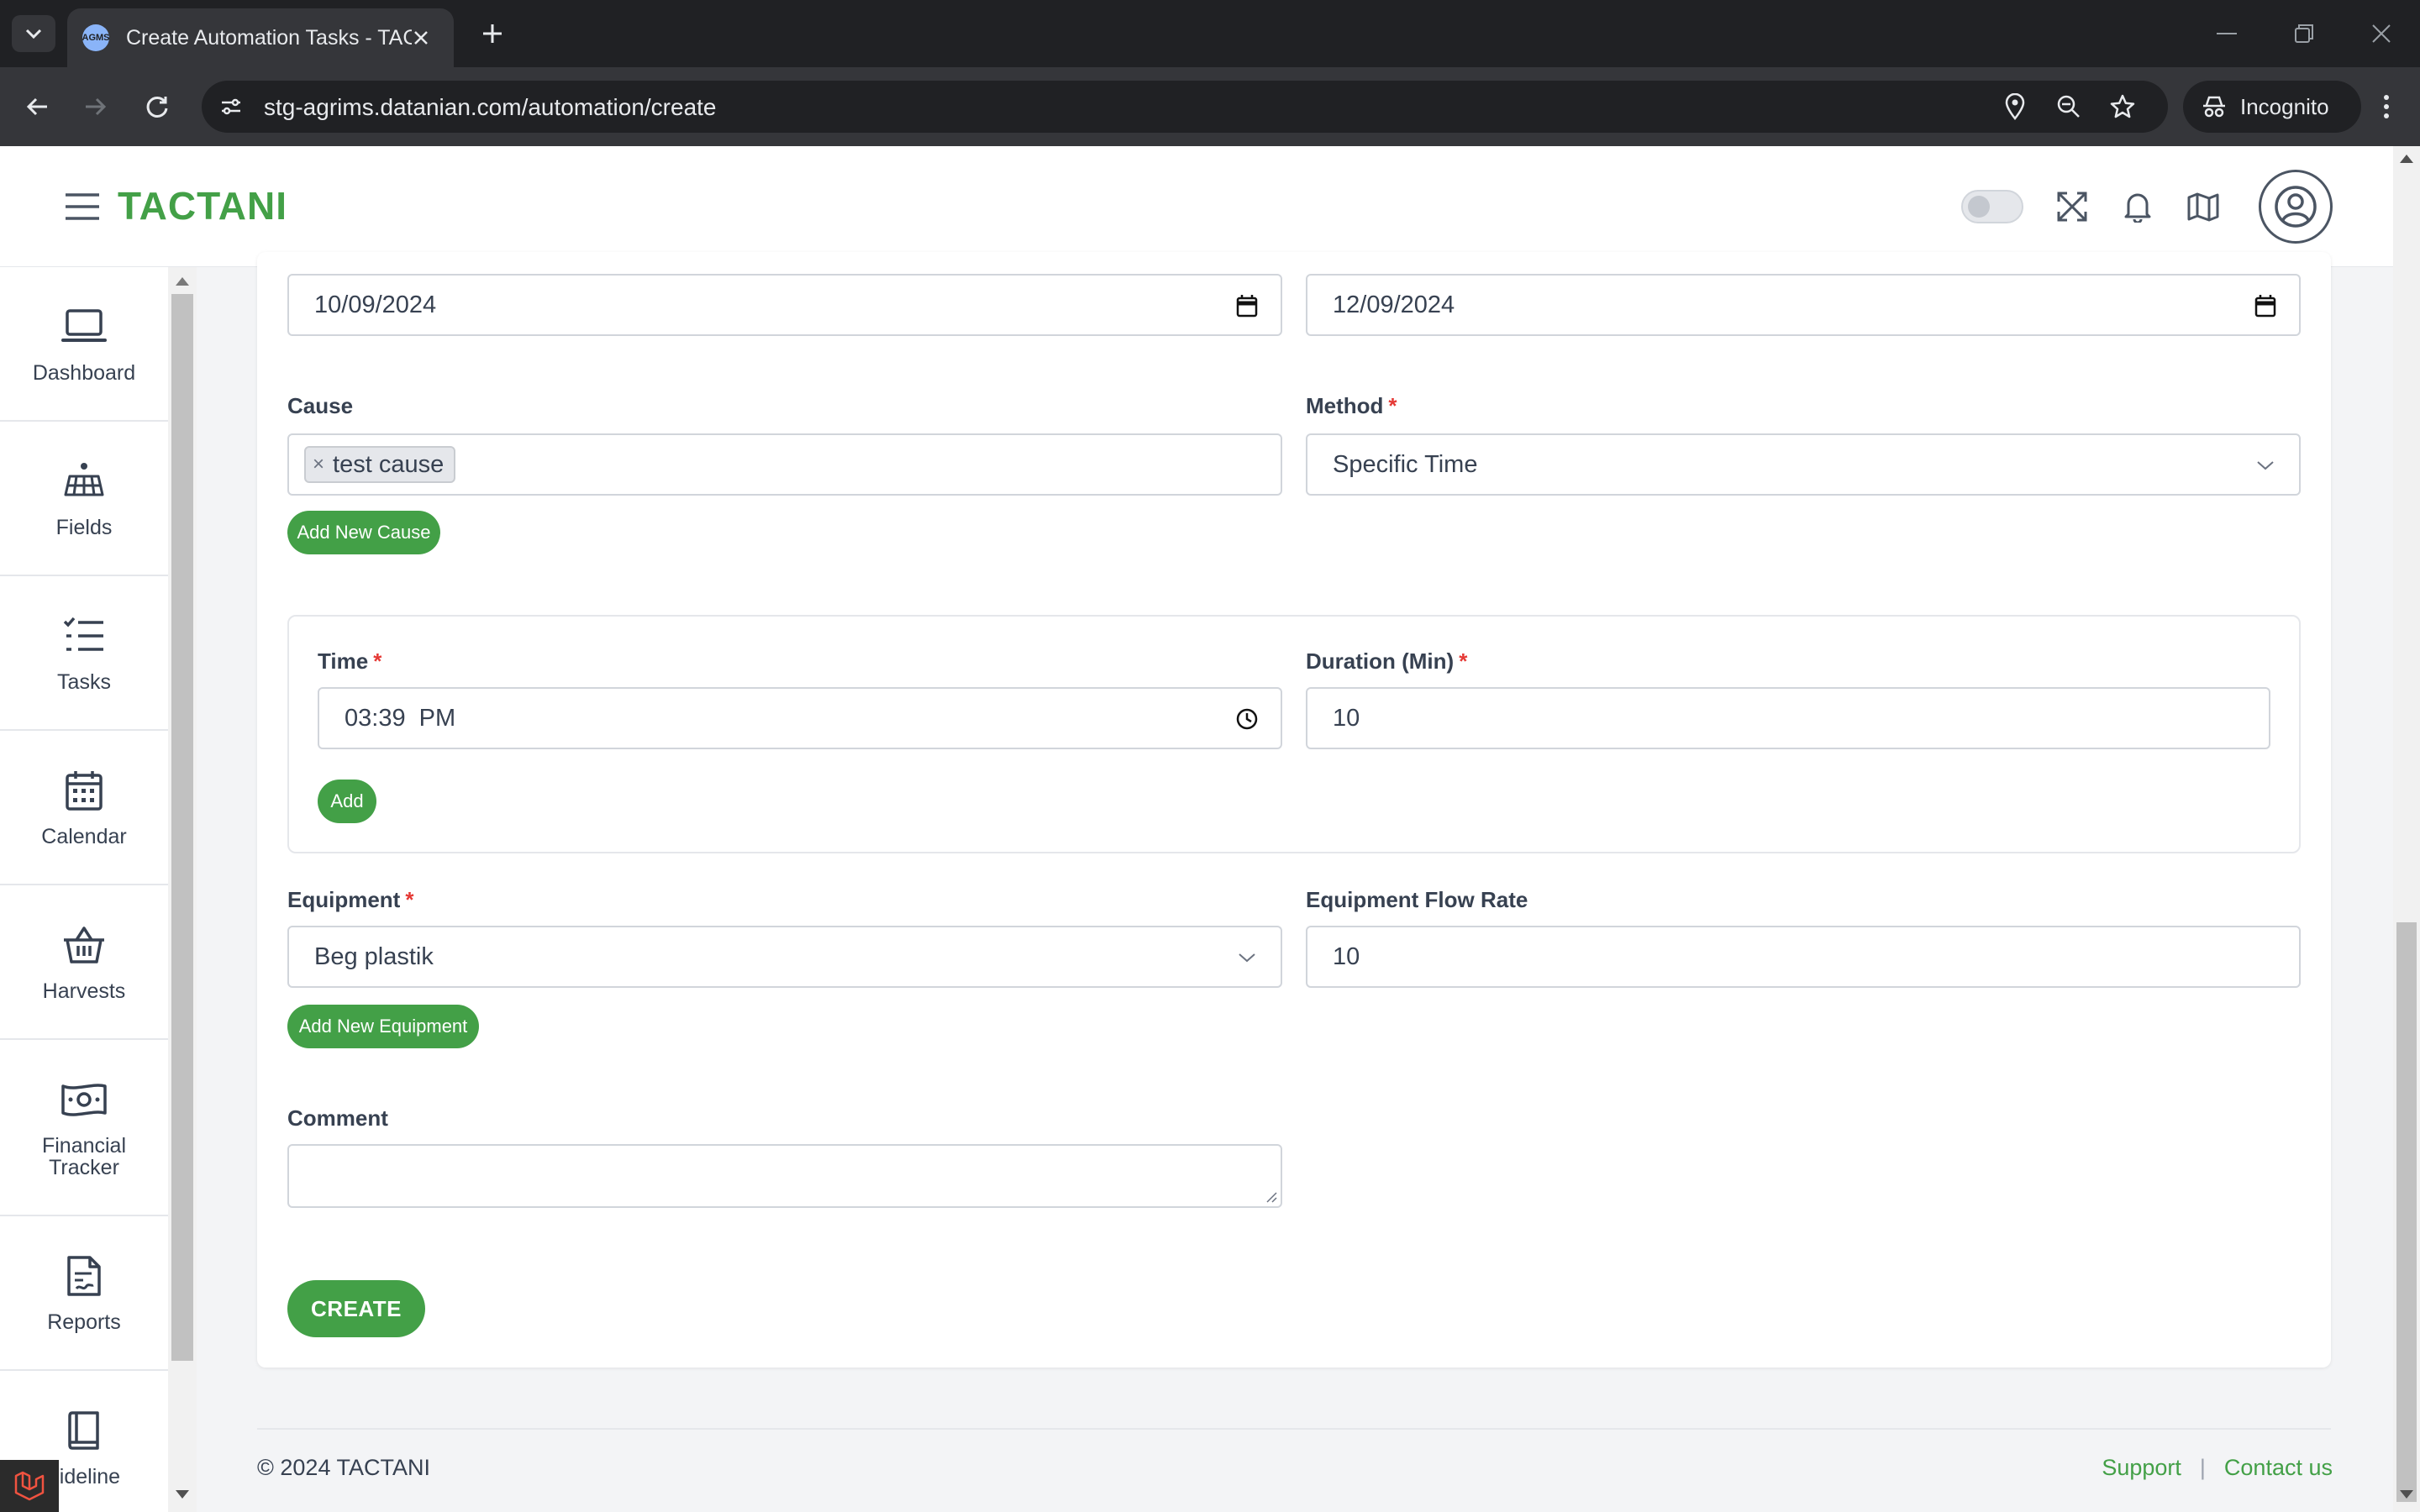 This screenshot has height=1512, width=2420. I want to click on new-tab-button, so click(493, 33).